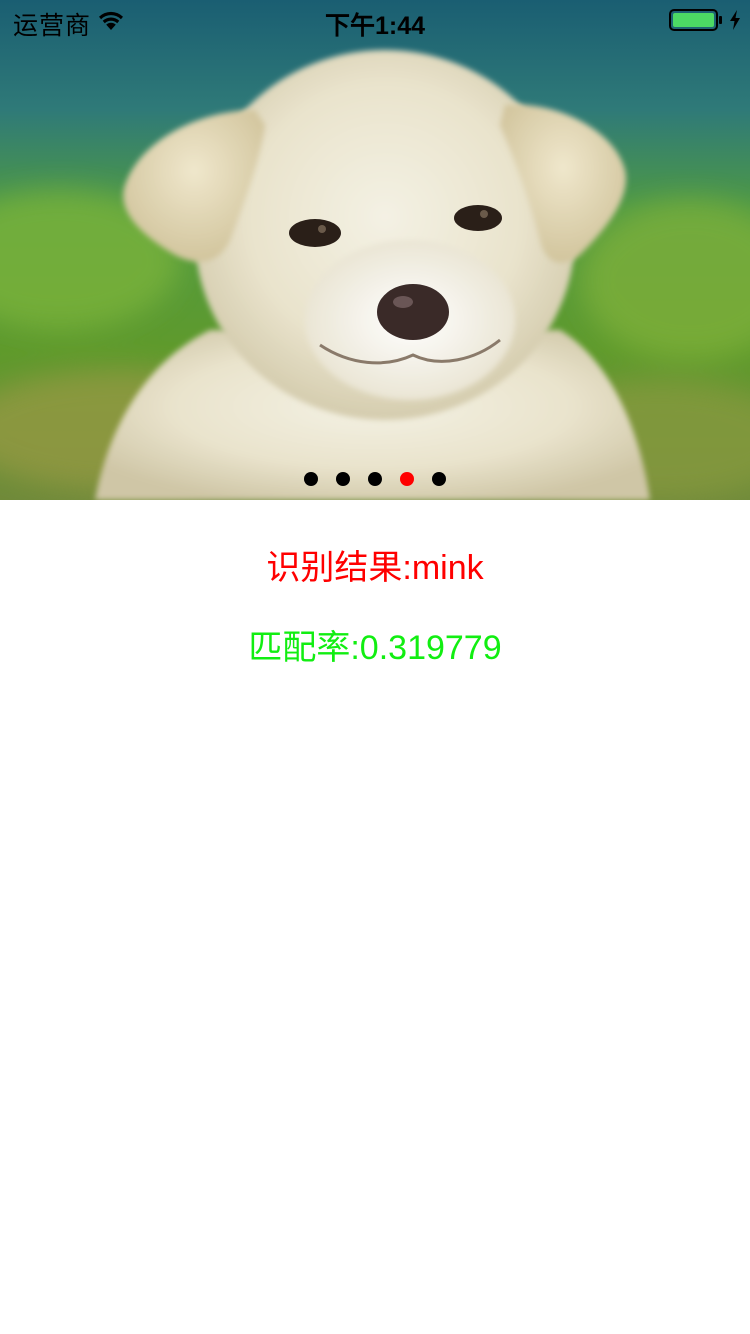 The width and height of the screenshot is (750, 1334). What do you see at coordinates (375, 26) in the screenshot?
I see `clock: 下午1:44` at bounding box center [375, 26].